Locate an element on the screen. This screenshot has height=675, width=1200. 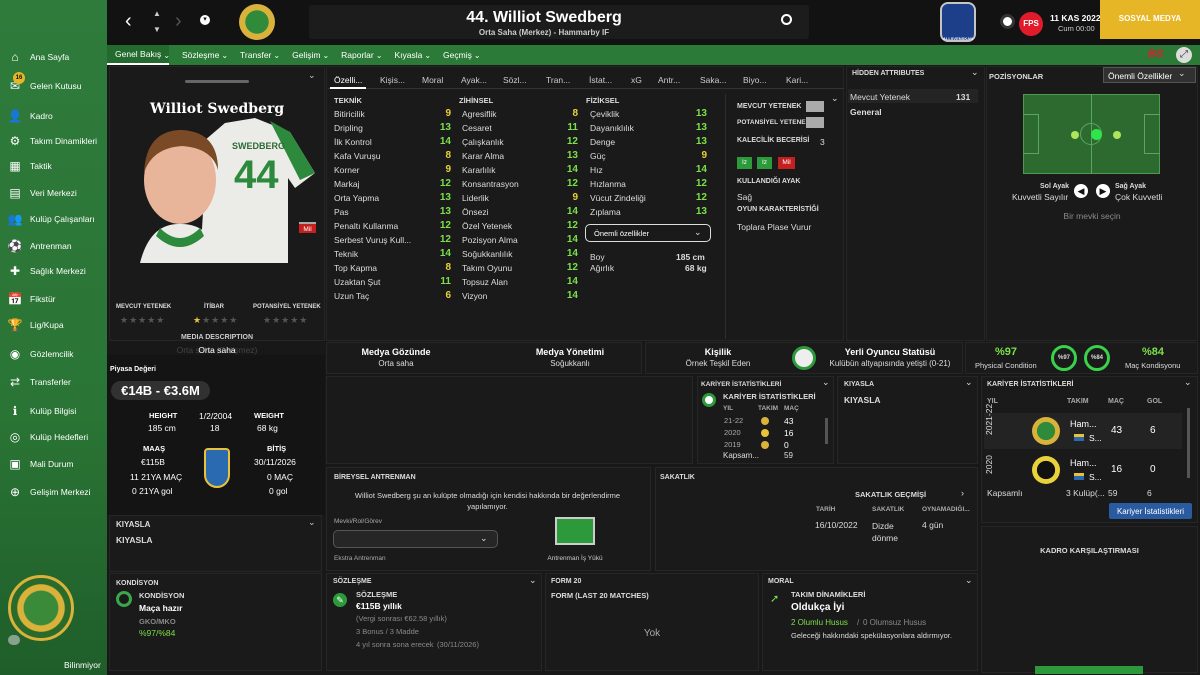
fps-badge: FPS is located at coordinates (1031, 24).